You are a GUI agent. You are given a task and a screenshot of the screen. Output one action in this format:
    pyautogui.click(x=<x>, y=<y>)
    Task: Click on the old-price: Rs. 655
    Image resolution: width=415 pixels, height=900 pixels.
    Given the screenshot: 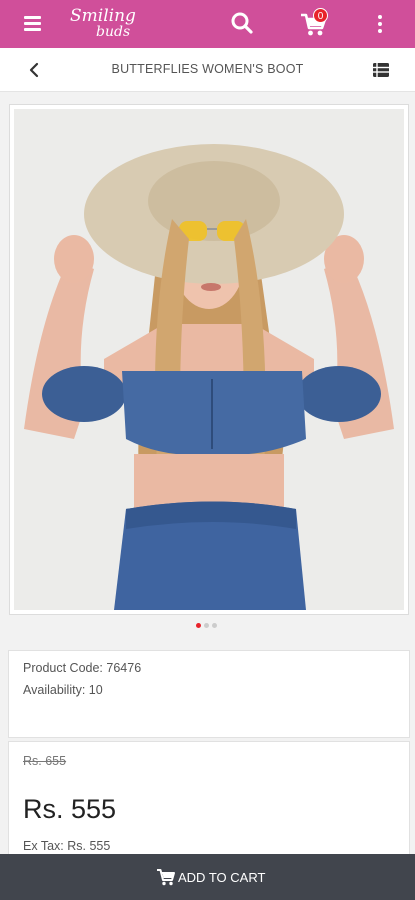 What is the action you would take?
    pyautogui.click(x=45, y=761)
    